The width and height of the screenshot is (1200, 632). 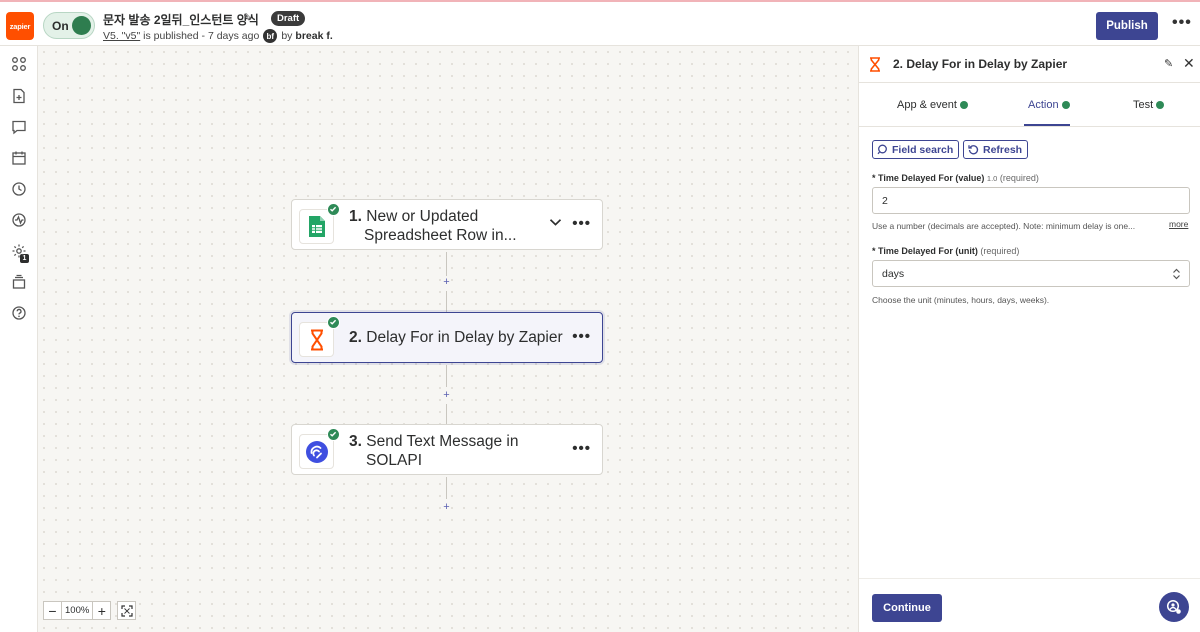 I want to click on zoom-level: 100%, so click(x=77, y=610).